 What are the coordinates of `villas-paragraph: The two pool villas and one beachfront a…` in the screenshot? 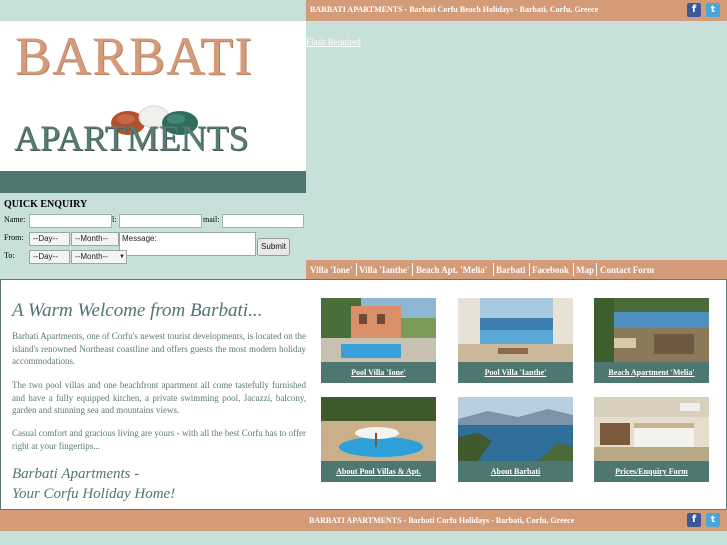 It's located at (159, 398).